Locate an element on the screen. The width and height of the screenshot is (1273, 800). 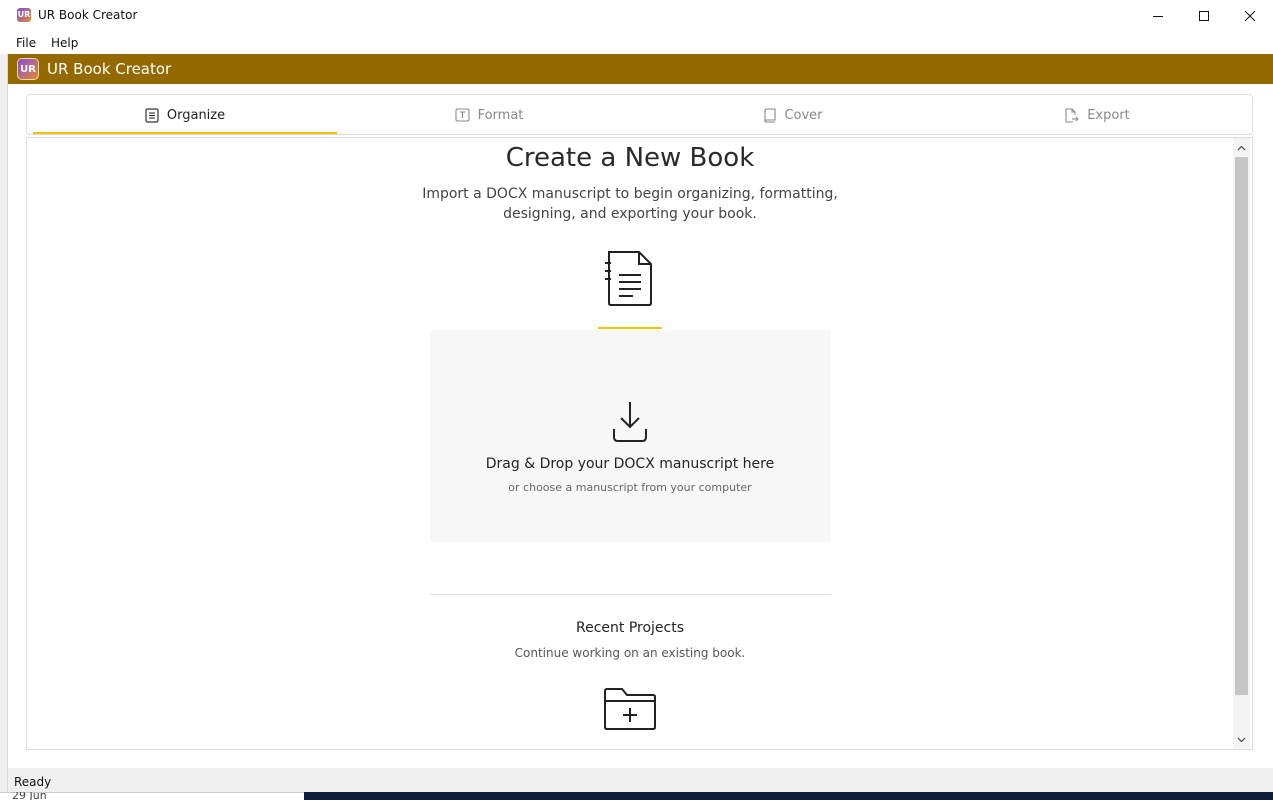
tab-format-label: Format is located at coordinates (500, 115).